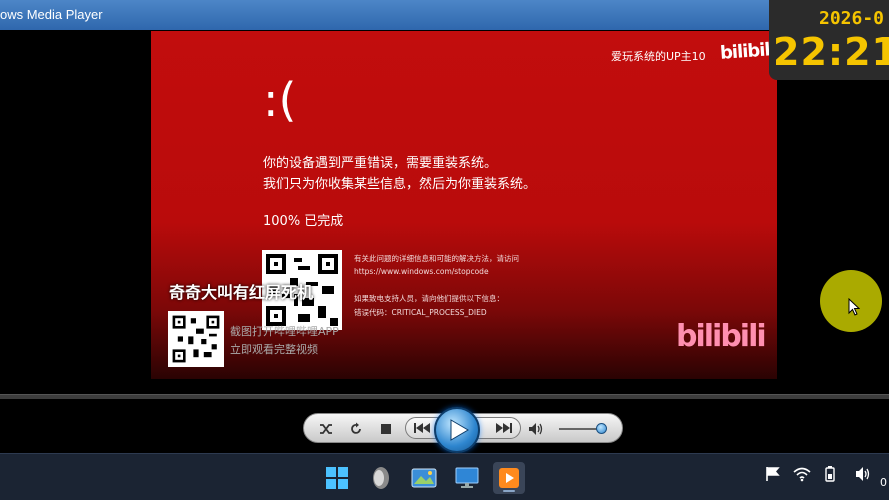 This screenshot has height=500, width=889. I want to click on sad-face: :(, so click(280, 100).